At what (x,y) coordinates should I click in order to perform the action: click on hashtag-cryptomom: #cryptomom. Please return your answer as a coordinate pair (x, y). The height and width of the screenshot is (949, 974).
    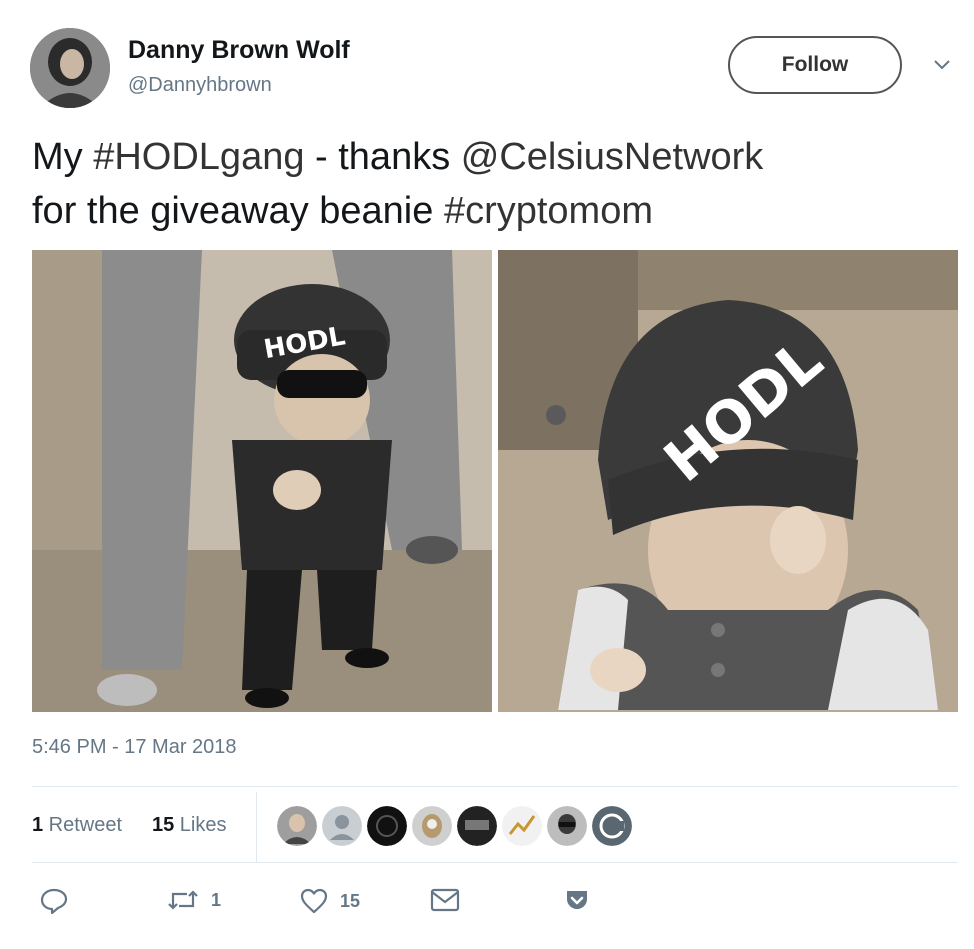
    Looking at the image, I should click on (548, 211).